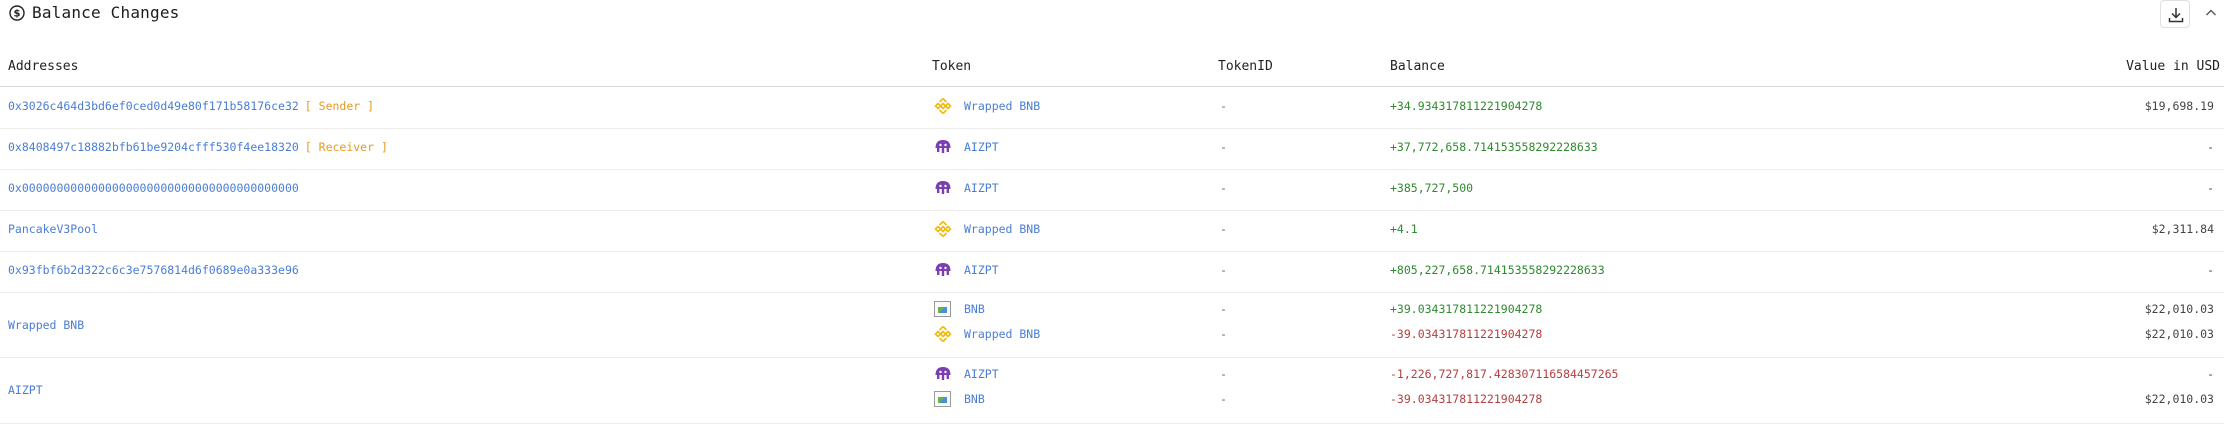  I want to click on balance-value: -1,226,727,817.428307116584457265, so click(1504, 374).